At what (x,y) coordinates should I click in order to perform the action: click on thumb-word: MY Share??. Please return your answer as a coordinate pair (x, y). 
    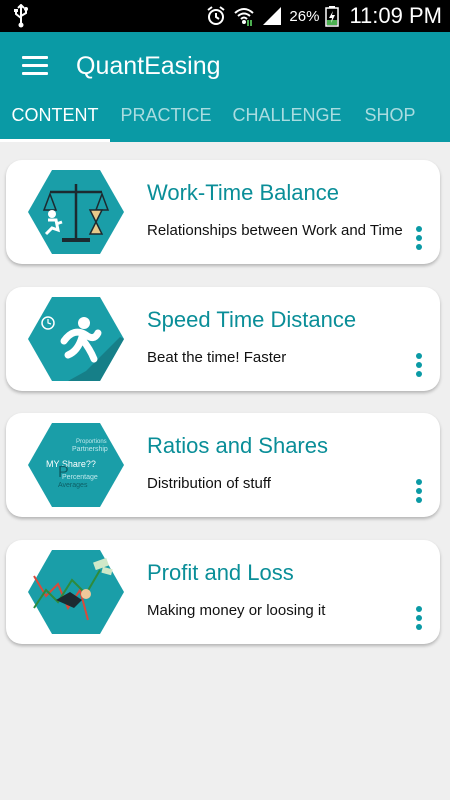
    Looking at the image, I should click on (71, 464).